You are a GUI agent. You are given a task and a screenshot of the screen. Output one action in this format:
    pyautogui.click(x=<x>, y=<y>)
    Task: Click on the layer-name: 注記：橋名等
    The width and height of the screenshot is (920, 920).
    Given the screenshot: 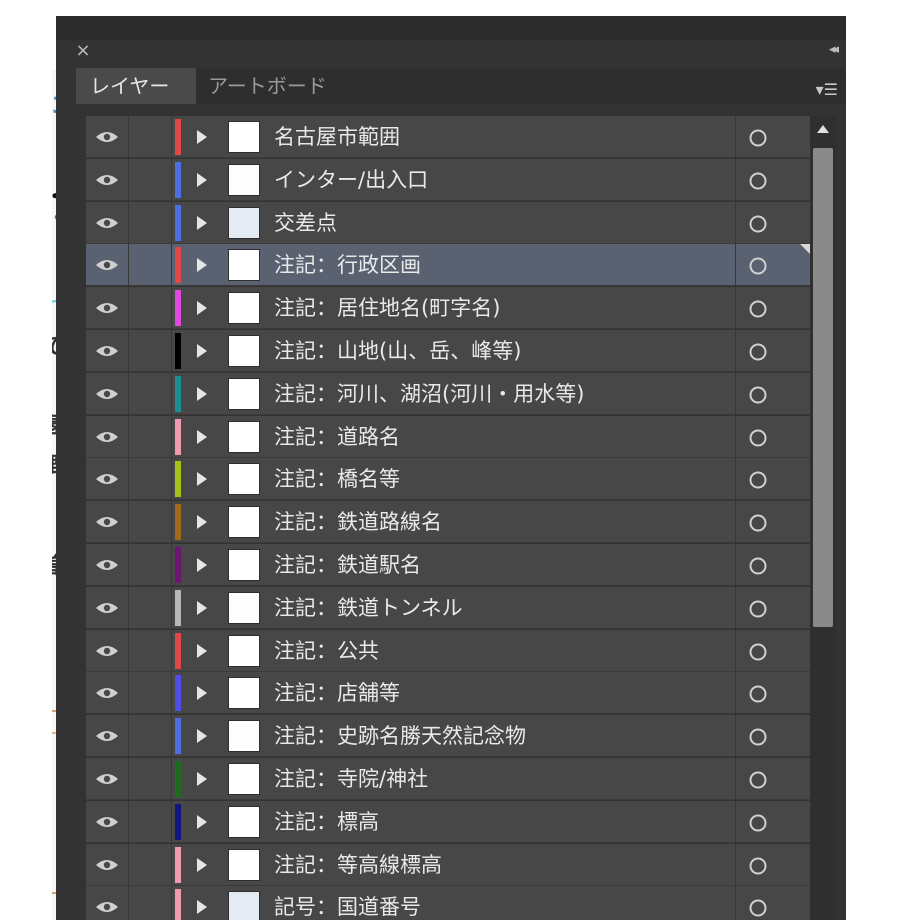 What is the action you would take?
    pyautogui.click(x=504, y=479)
    